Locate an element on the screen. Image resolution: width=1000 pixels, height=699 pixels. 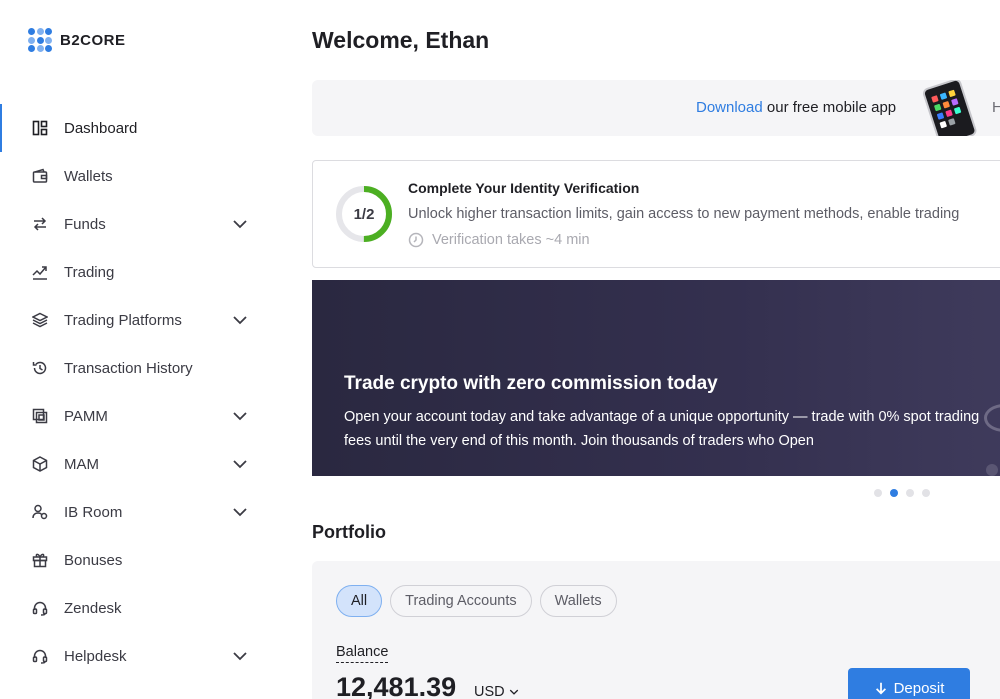
logo: B2CORE is located at coordinates (77, 40).